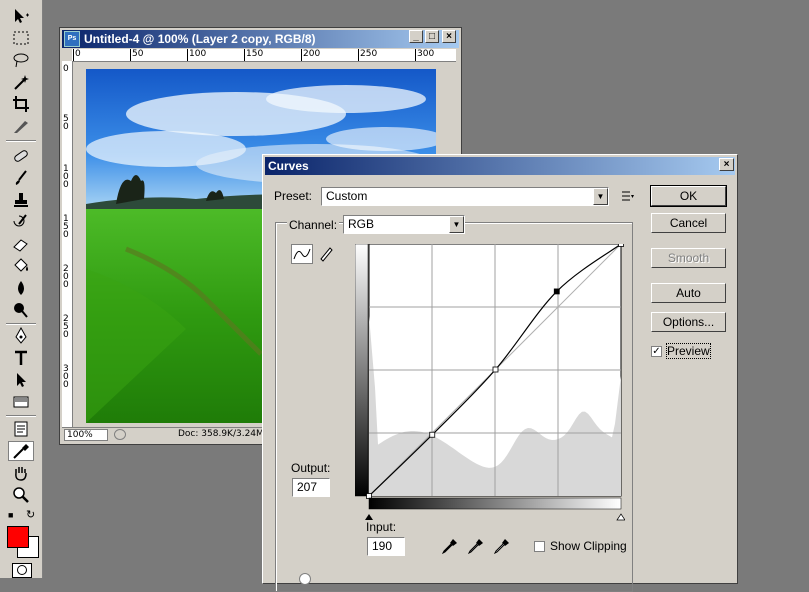 Image resolution: width=809 pixels, height=592 pixels. Describe the element at coordinates (21, 82) in the screenshot. I see `magic-wand-icon` at that location.